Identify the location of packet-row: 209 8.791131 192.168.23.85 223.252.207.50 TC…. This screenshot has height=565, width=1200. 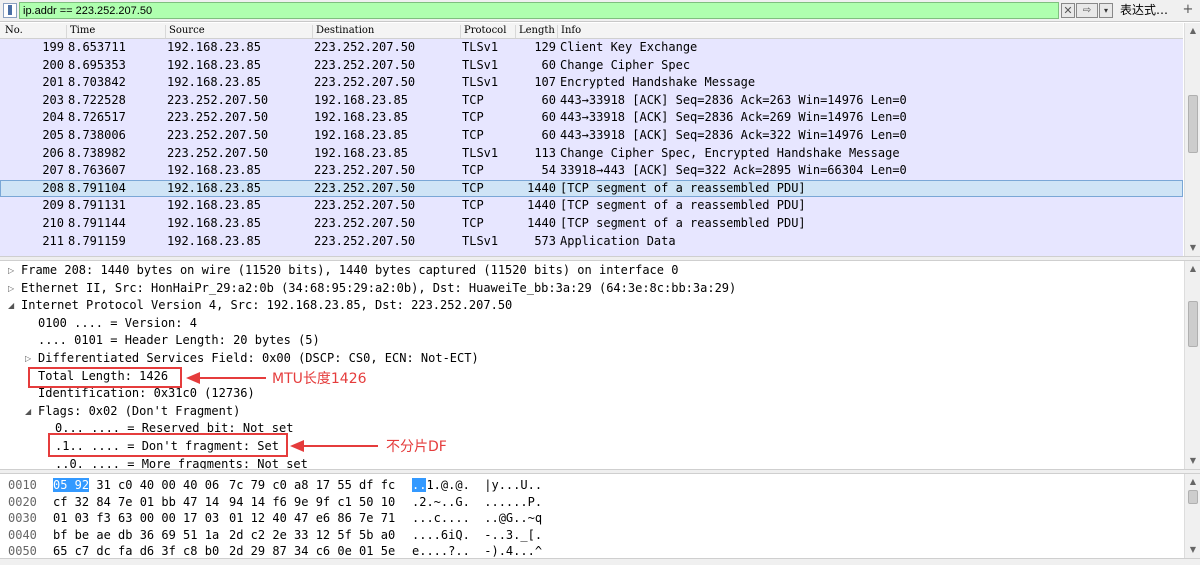
(591, 206).